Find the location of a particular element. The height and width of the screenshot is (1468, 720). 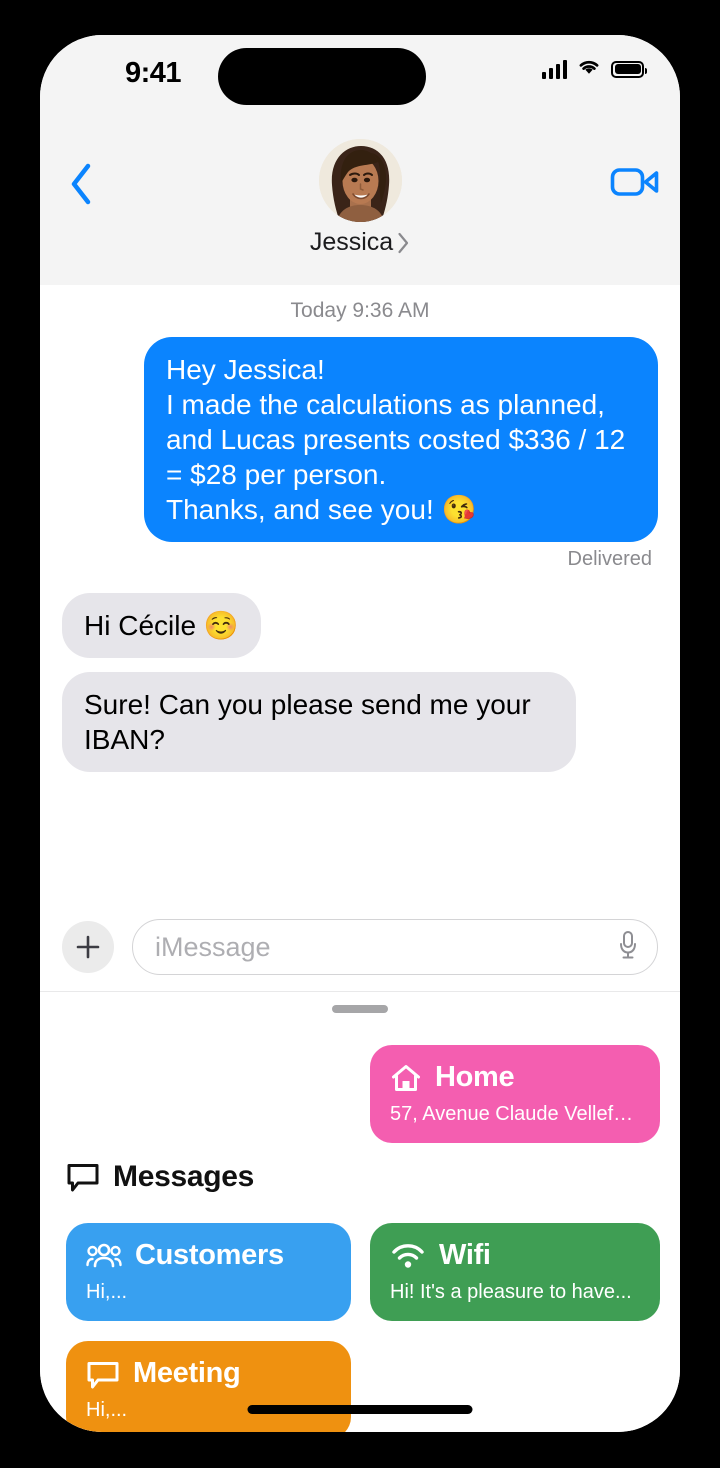

message-row-incoming: Hi Cécile ☺️ is located at coordinates (360, 625).